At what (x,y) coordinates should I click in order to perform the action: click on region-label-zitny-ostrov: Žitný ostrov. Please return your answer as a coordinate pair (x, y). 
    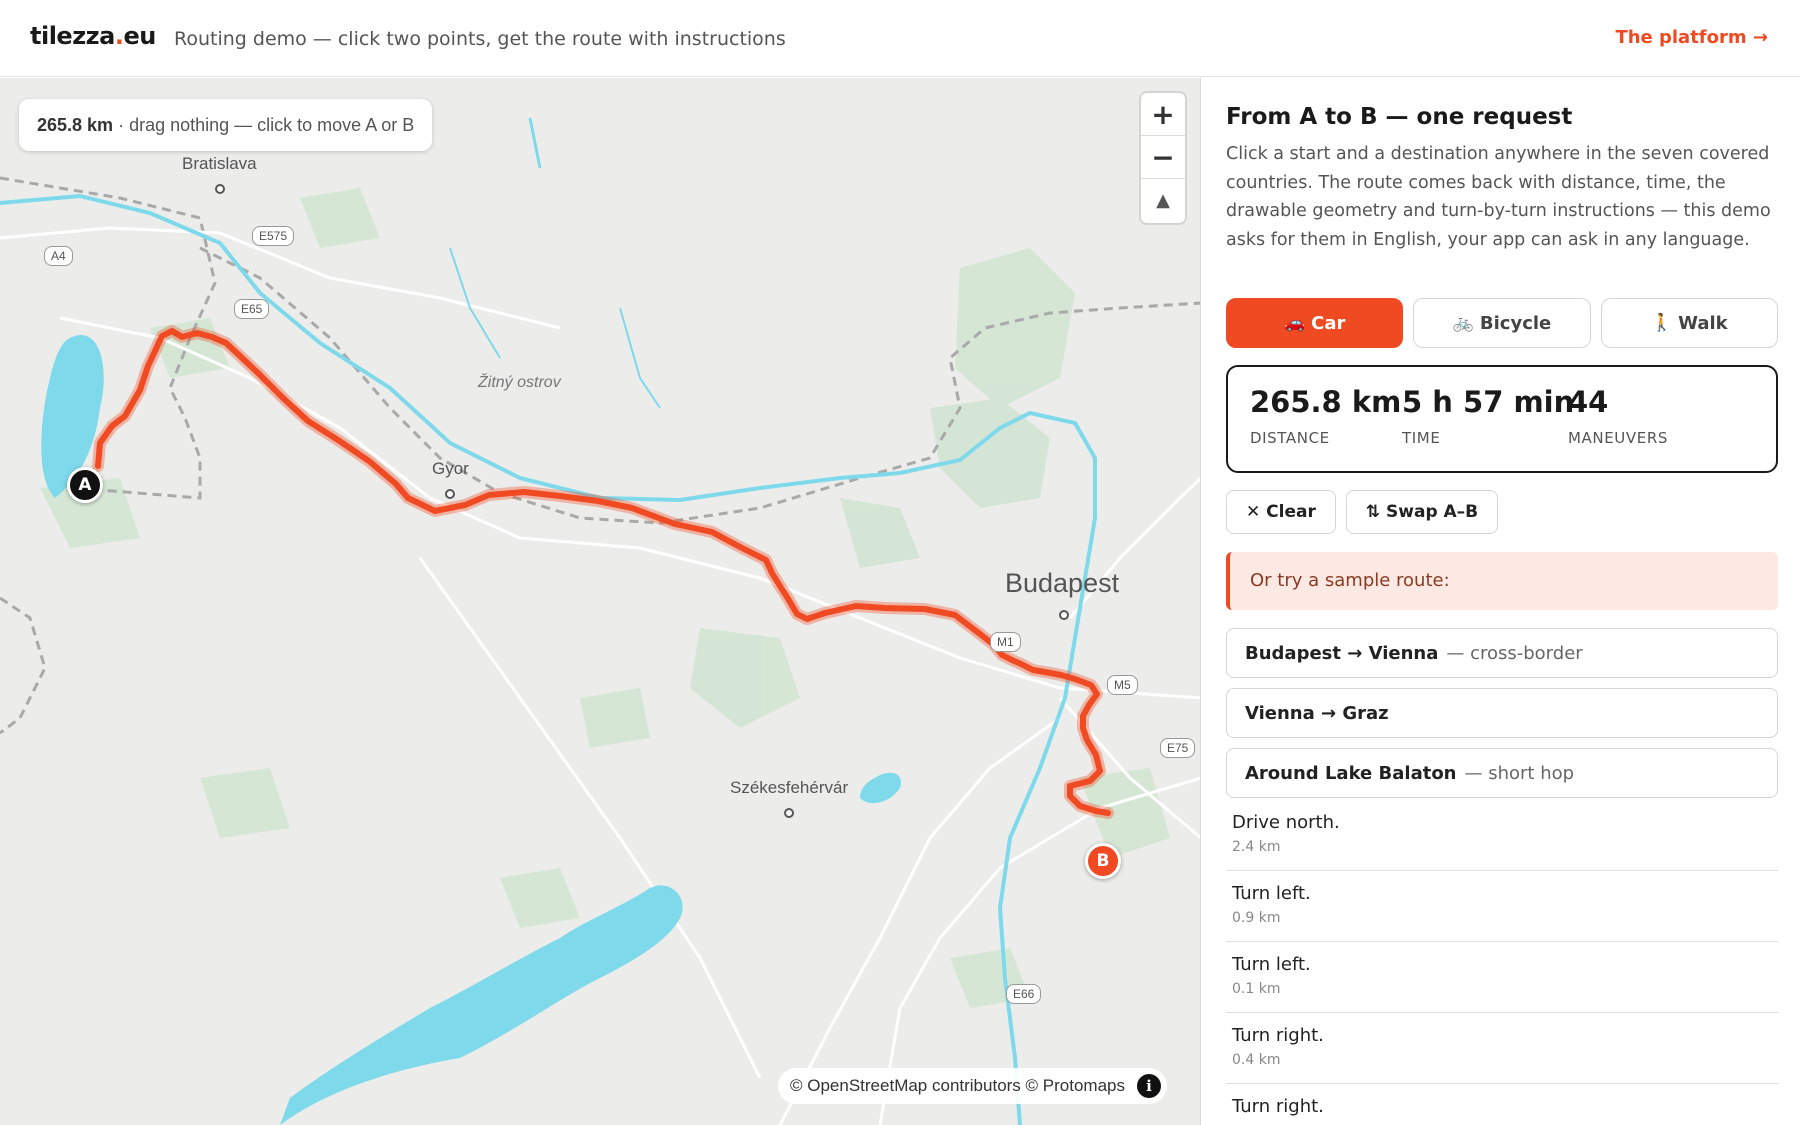
    Looking at the image, I should click on (519, 382).